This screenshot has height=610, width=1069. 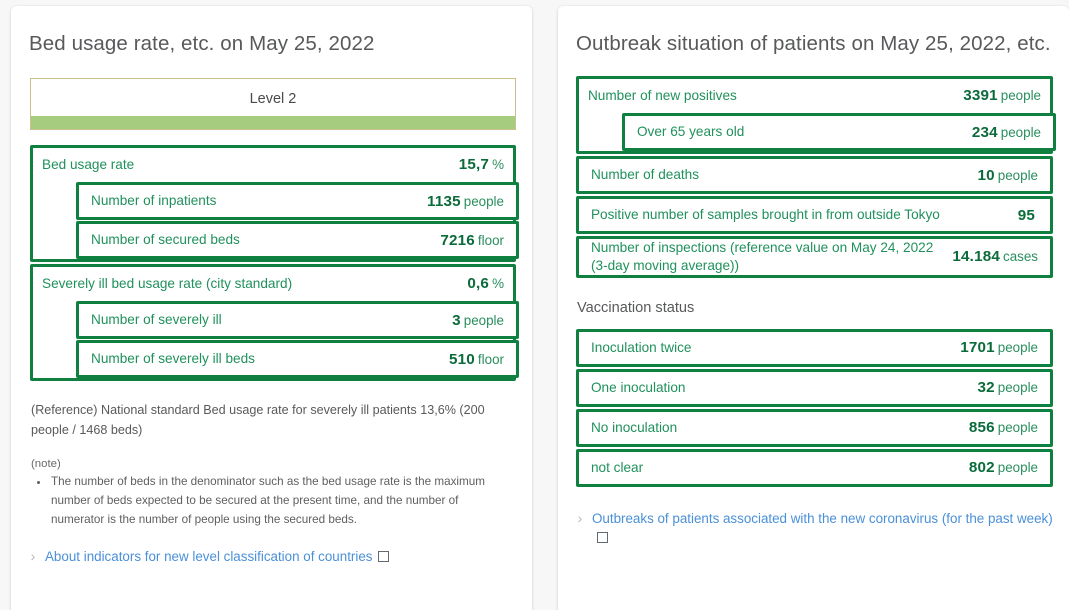 What do you see at coordinates (635, 307) in the screenshot?
I see `vaccination-status-heading: Vaccination status` at bounding box center [635, 307].